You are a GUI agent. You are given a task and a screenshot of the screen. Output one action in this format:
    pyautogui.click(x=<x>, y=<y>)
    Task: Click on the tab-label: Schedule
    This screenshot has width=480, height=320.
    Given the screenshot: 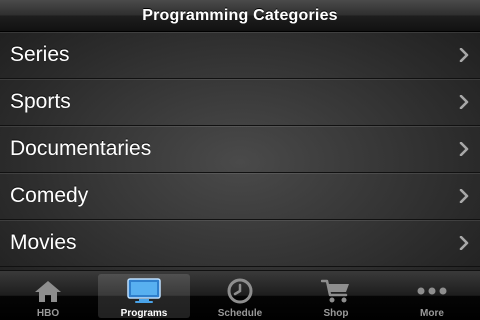 What is the action you would take?
    pyautogui.click(x=240, y=313)
    